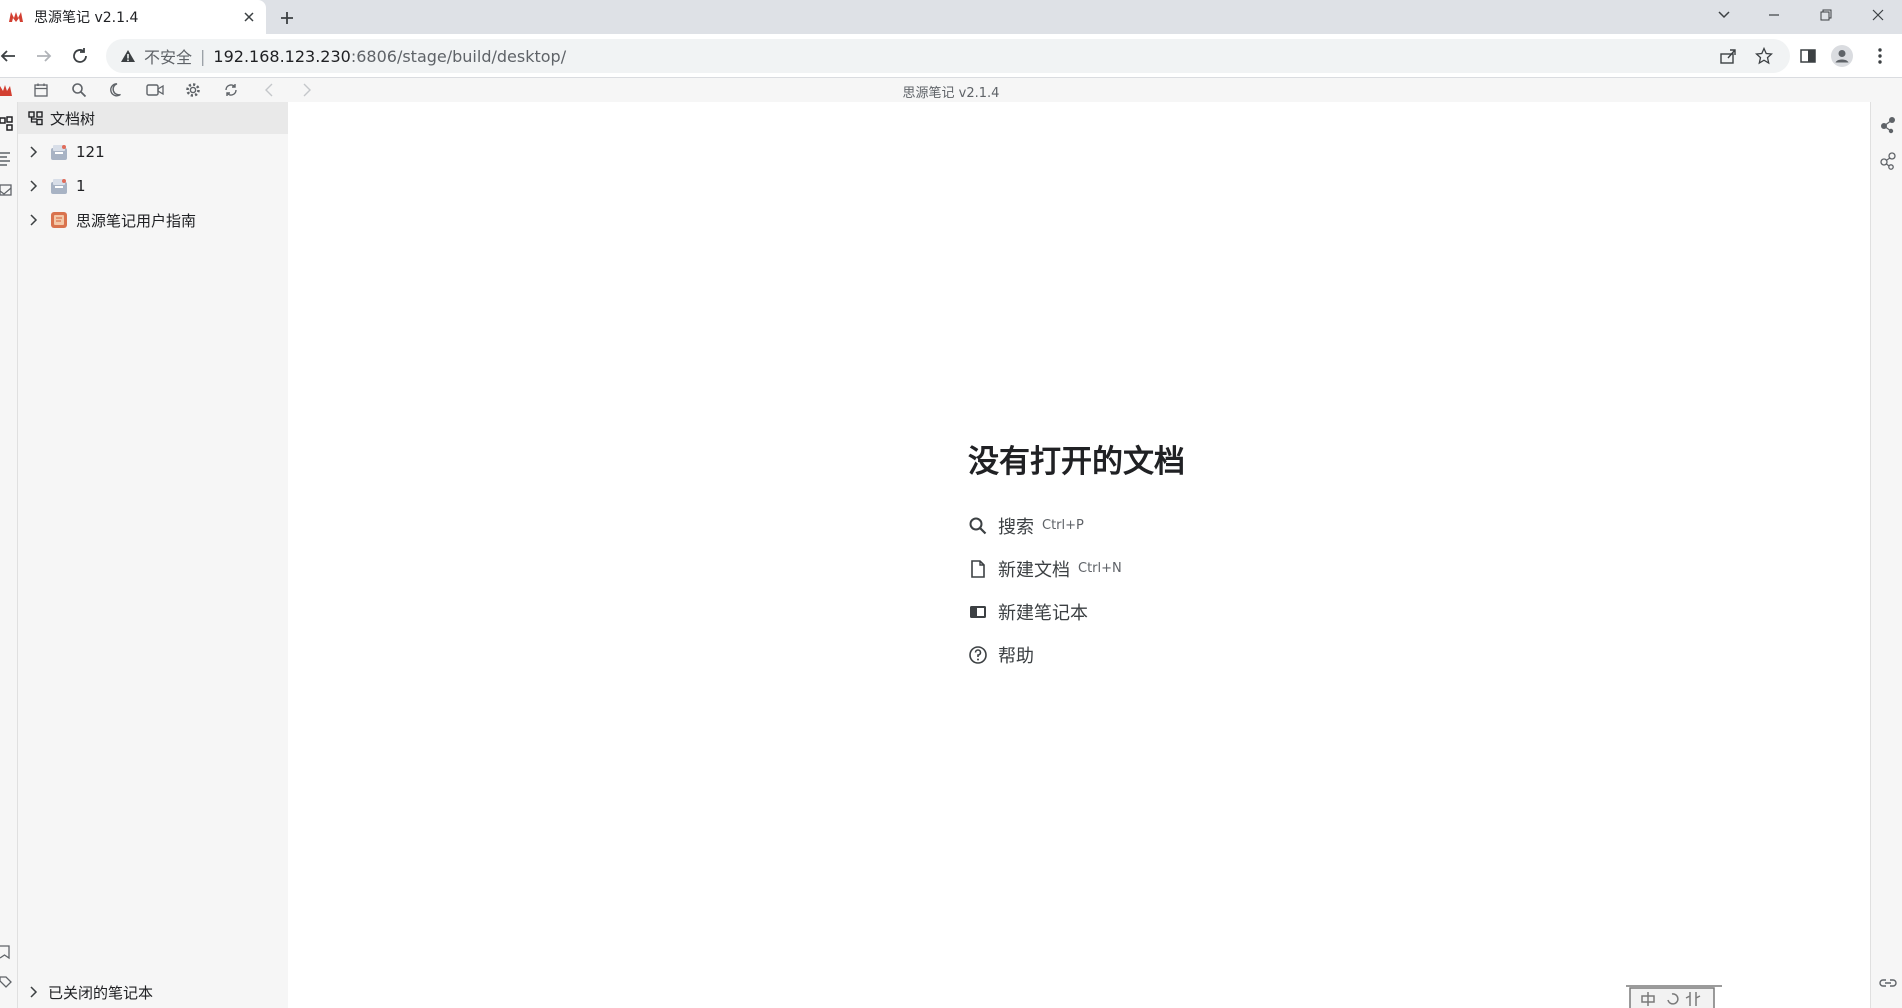 Image resolution: width=1902 pixels, height=1008 pixels. Describe the element at coordinates (307, 90) in the screenshot. I see `forward-icon` at that location.